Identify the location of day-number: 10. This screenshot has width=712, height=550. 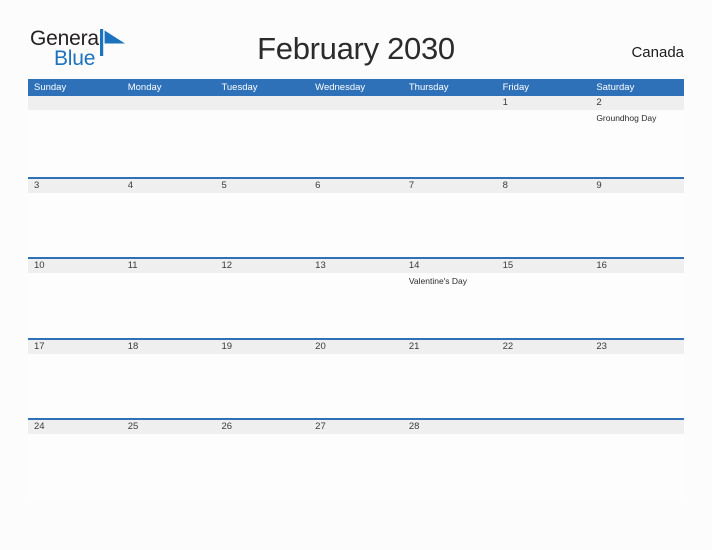
(39, 265).